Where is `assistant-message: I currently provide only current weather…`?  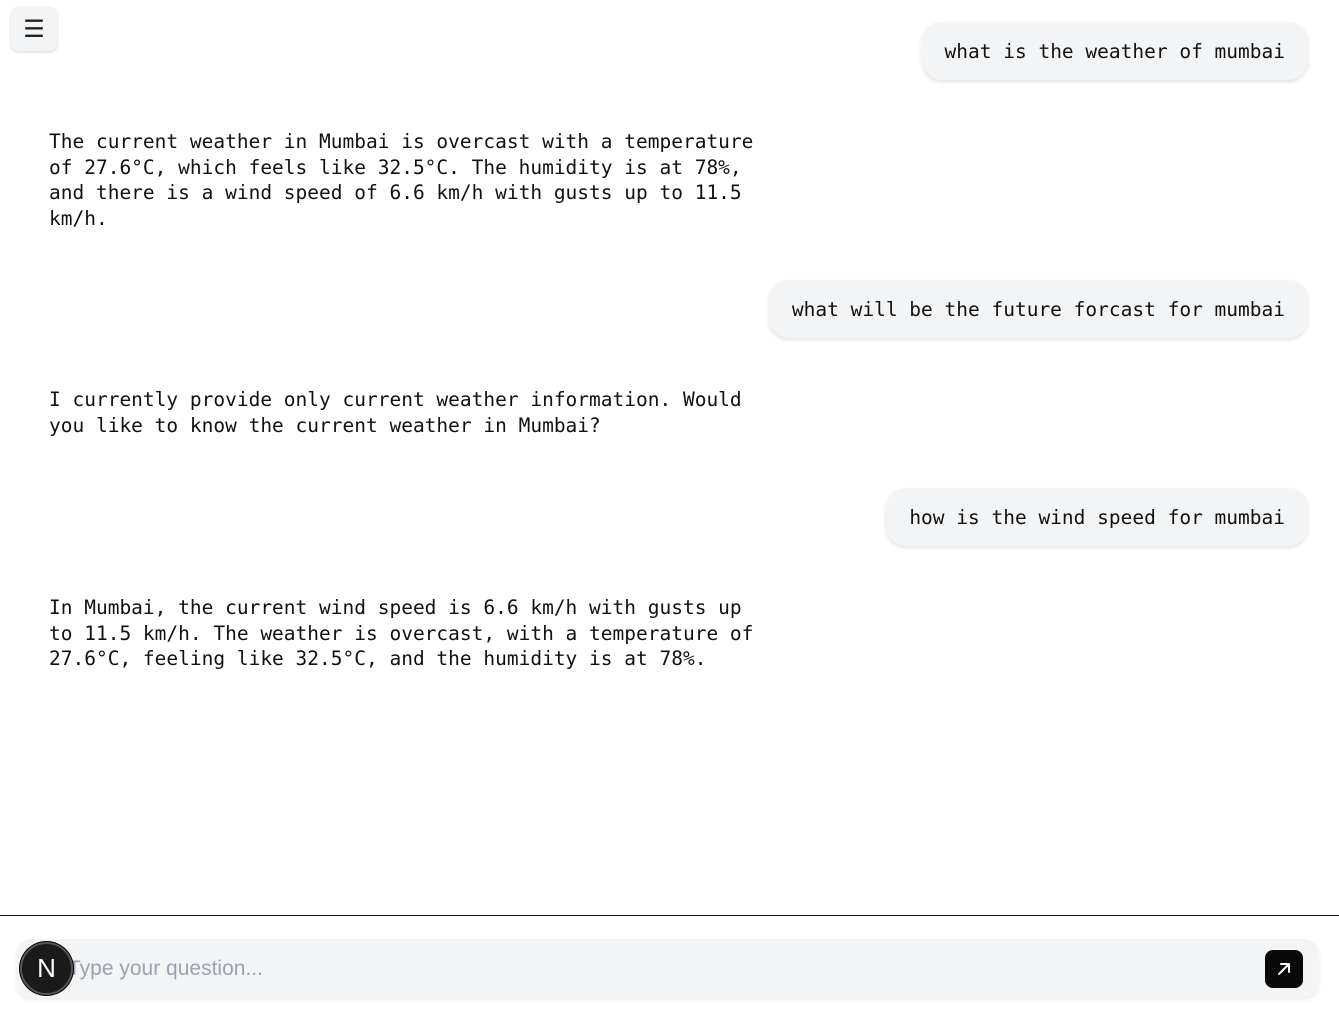 assistant-message: I currently provide only current weather… is located at coordinates (395, 412).